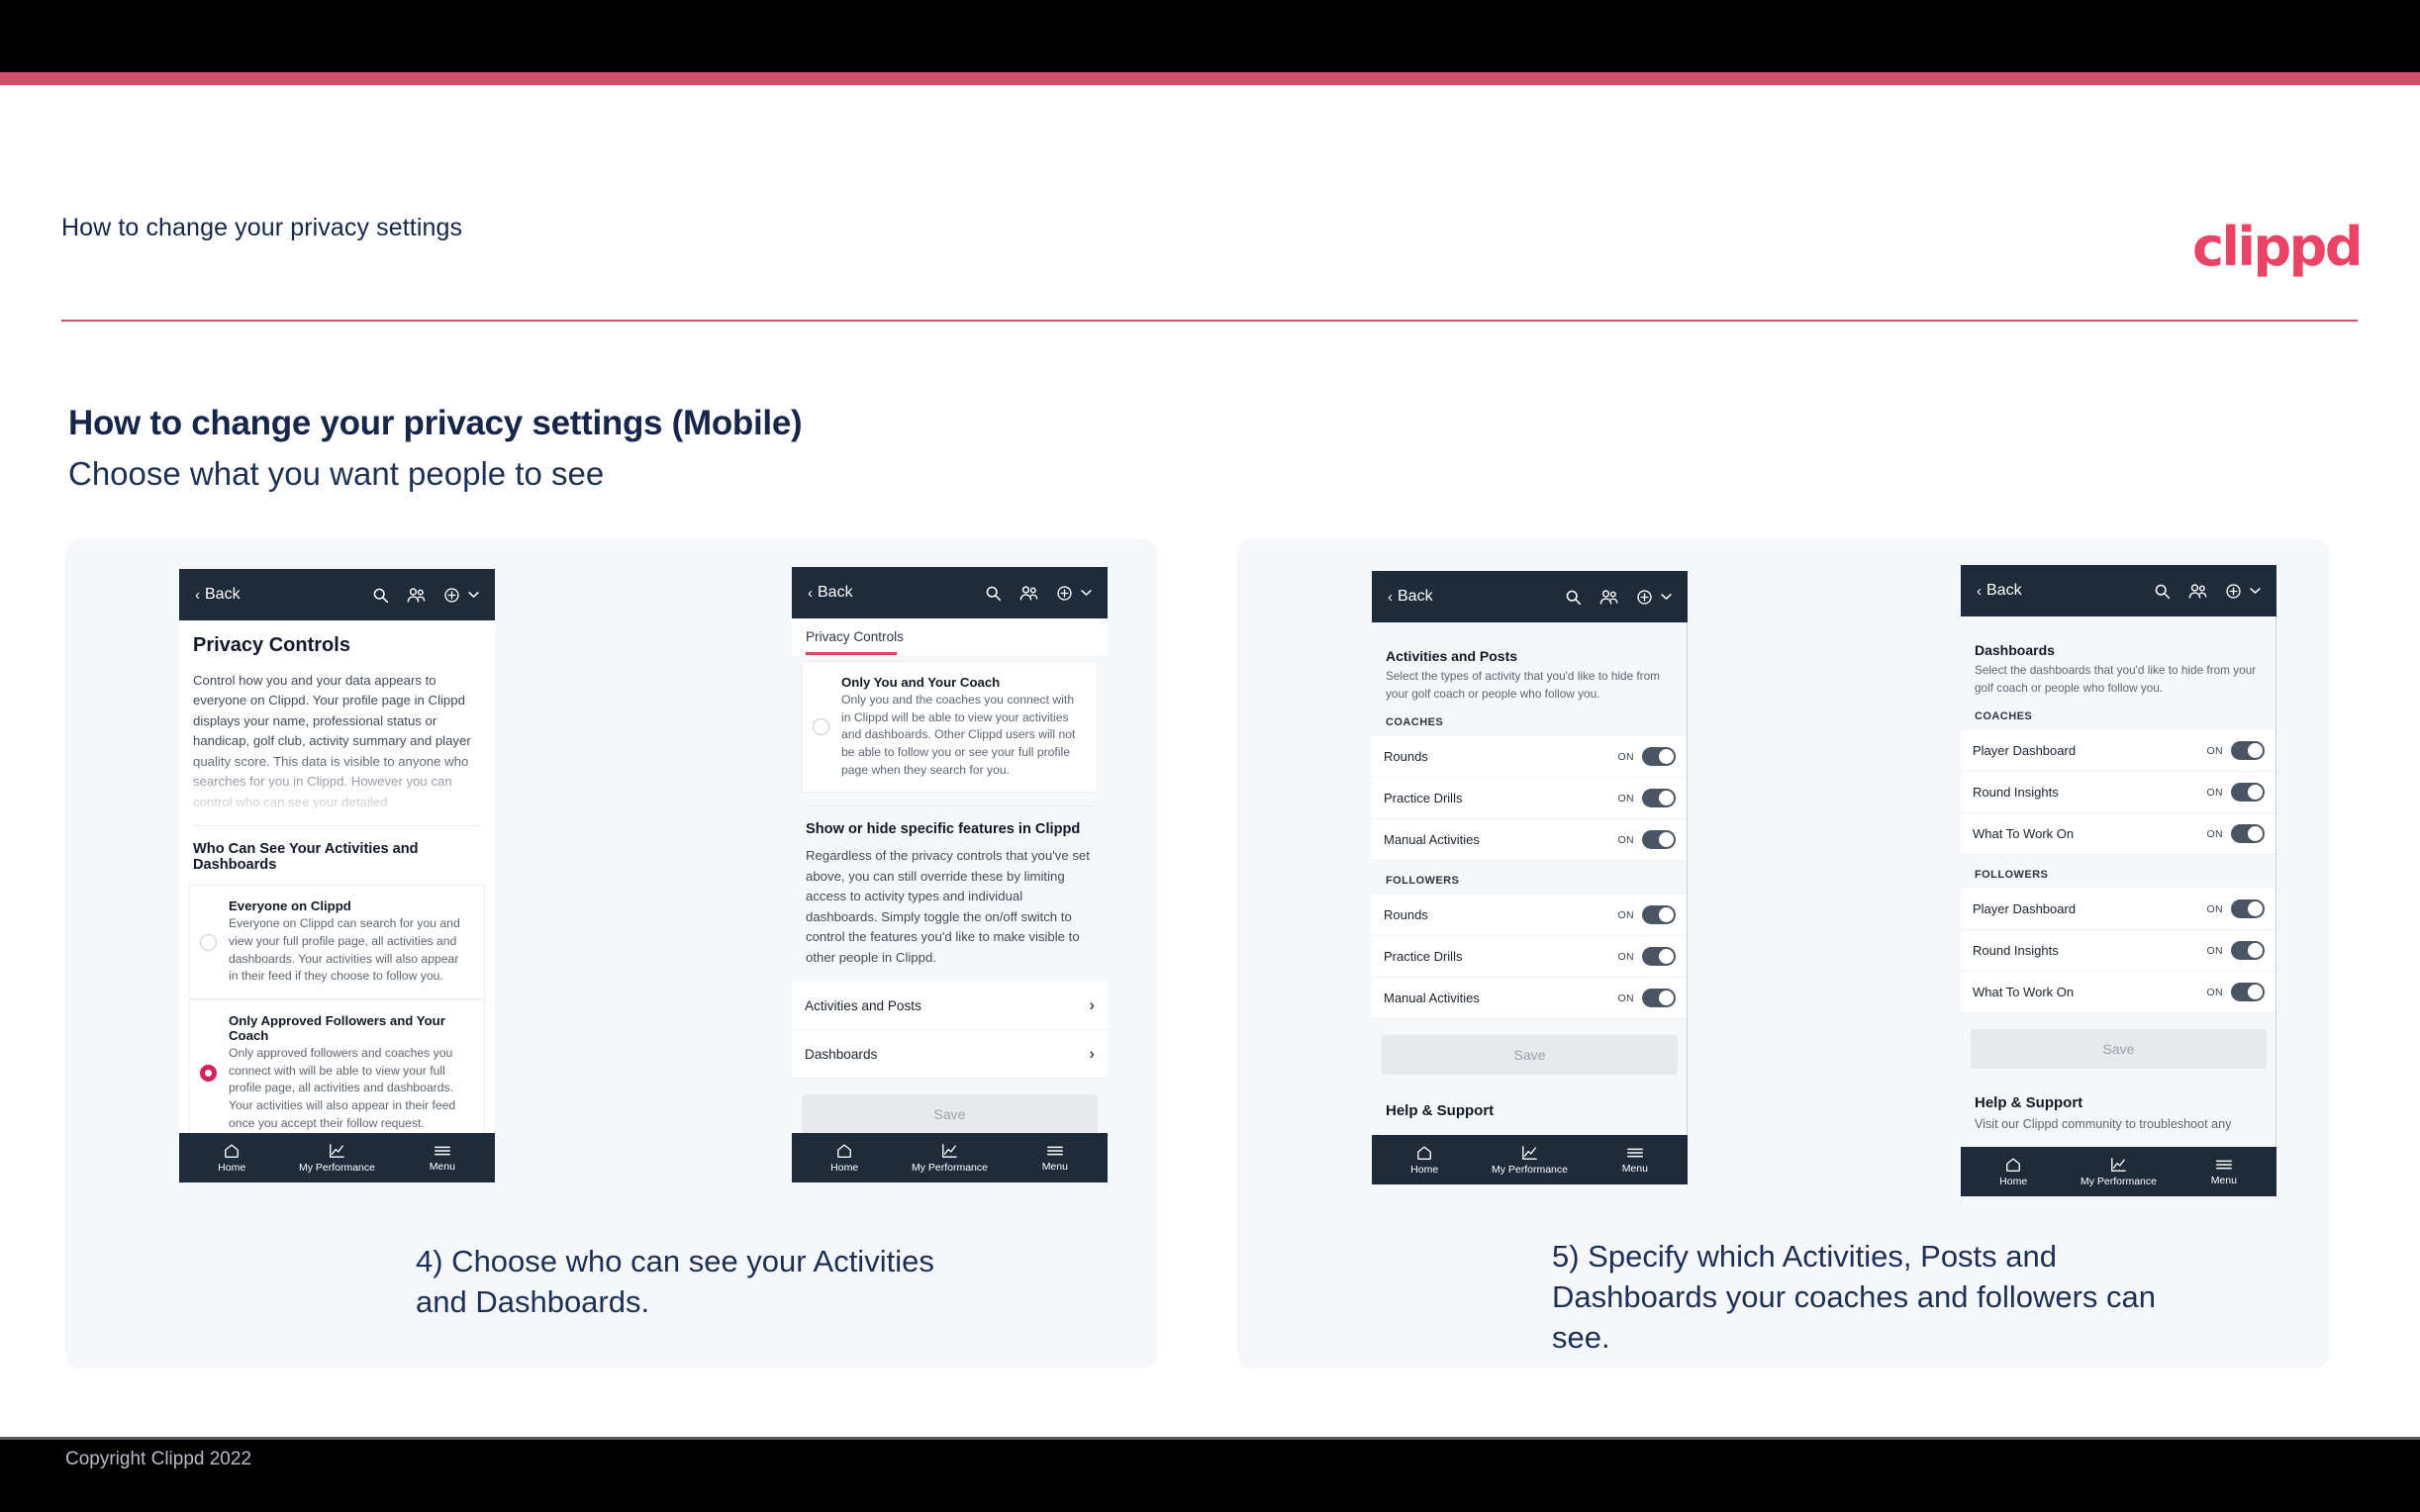 This screenshot has height=1512, width=2420. What do you see at coordinates (950, 1055) in the screenshot?
I see `row-dashboards: Dashboards ›` at bounding box center [950, 1055].